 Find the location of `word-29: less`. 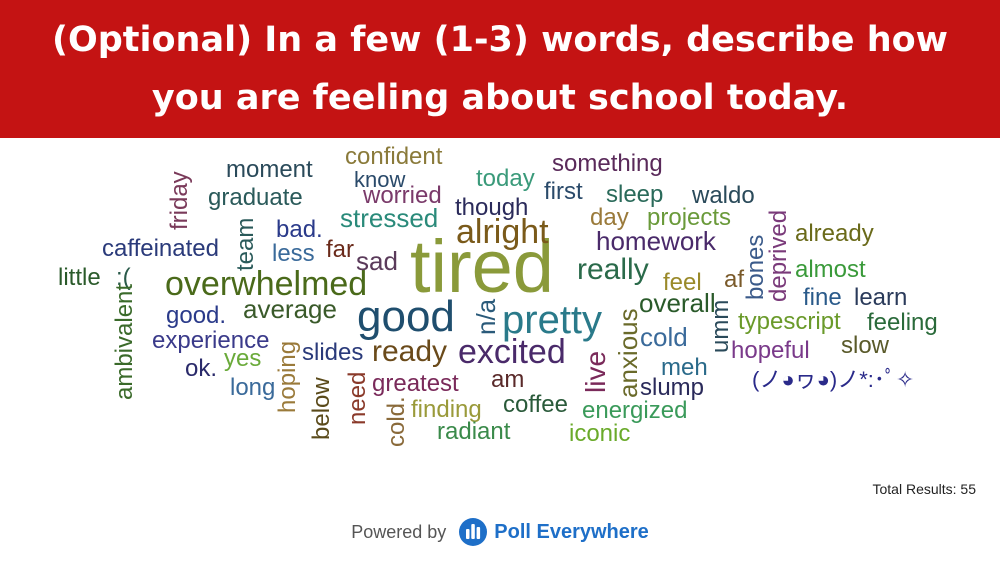

word-29: less is located at coordinates (293, 253).